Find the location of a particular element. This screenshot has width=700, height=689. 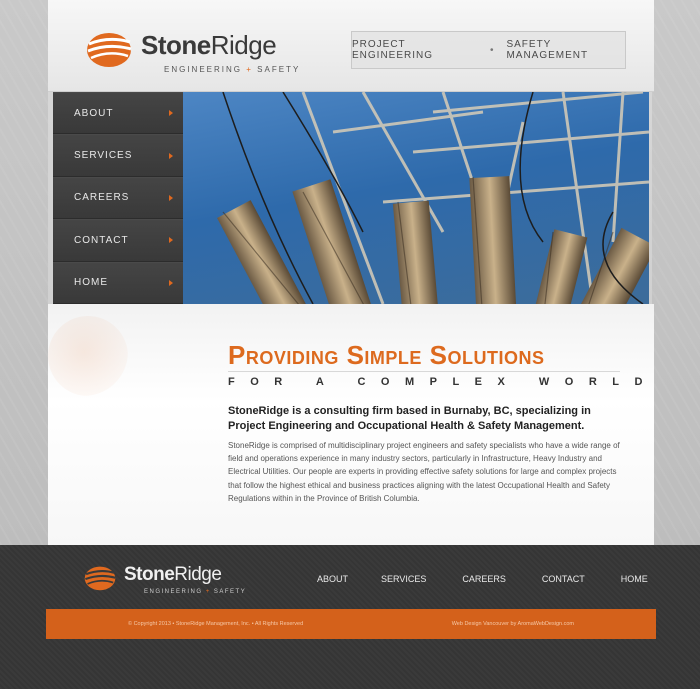

footer-nav-home: HOME is located at coordinates (634, 579).